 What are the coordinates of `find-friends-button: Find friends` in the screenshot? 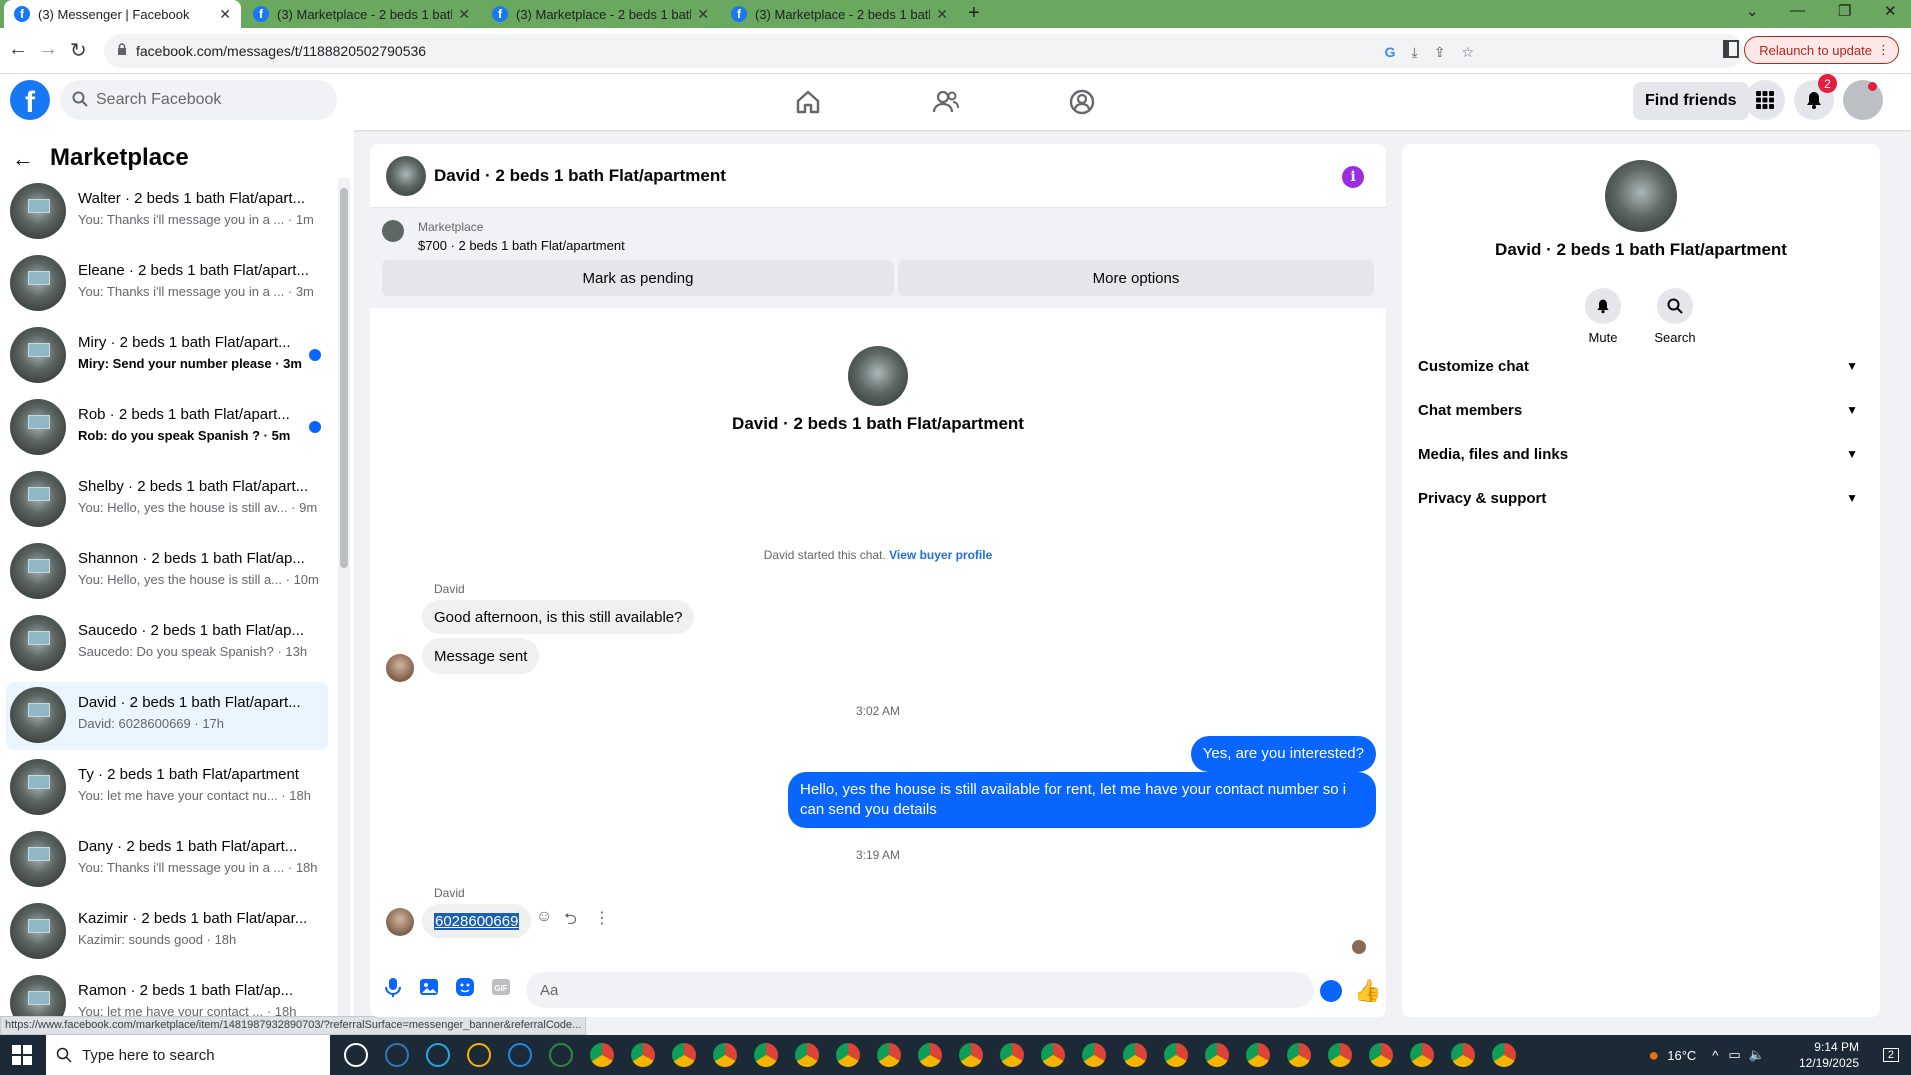 It's located at (1691, 101).